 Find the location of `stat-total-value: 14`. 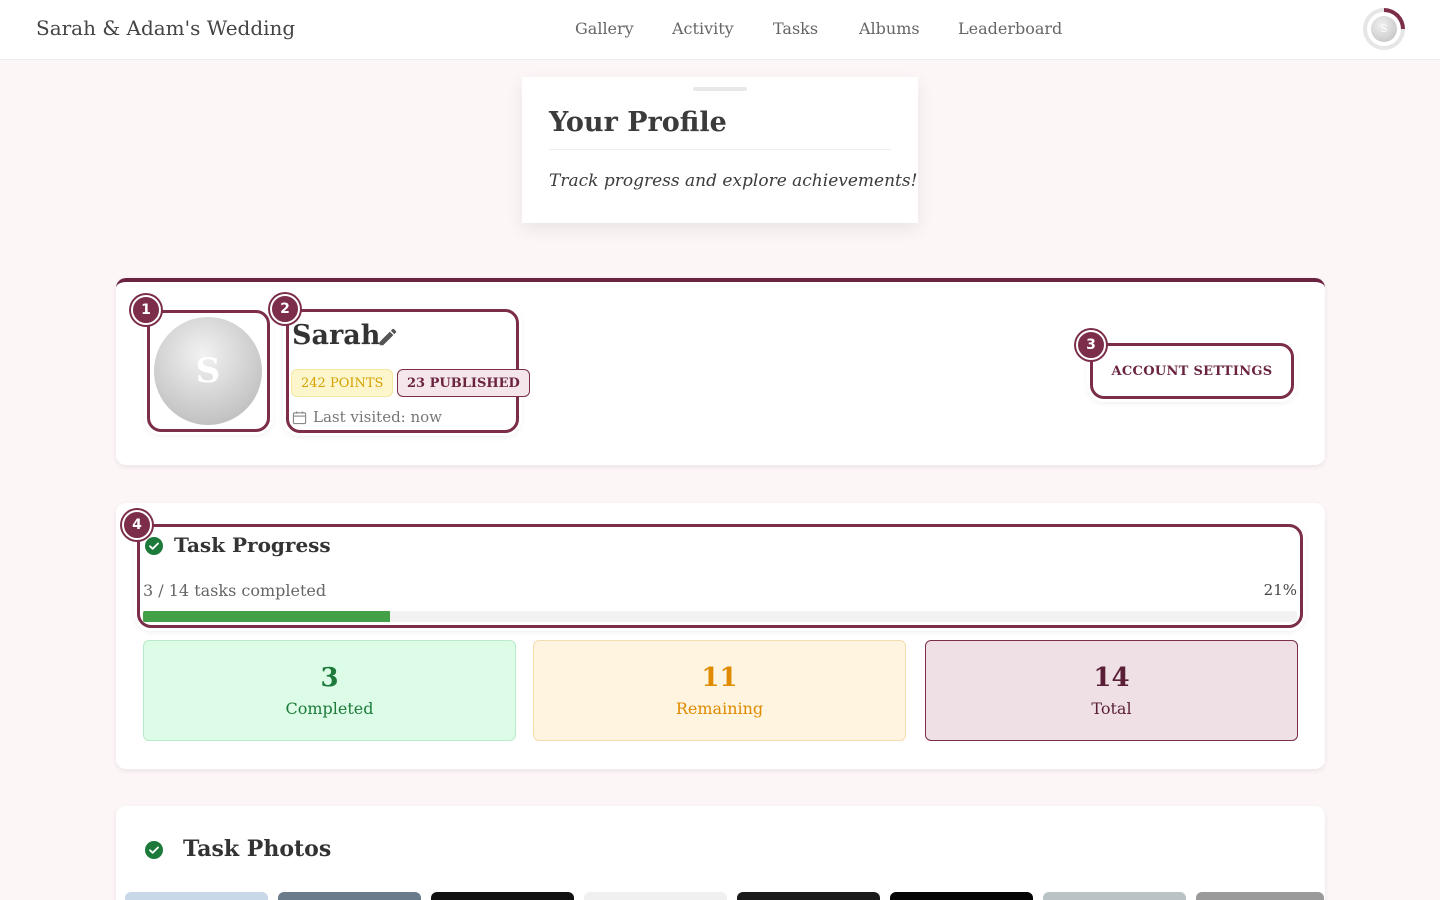

stat-total-value: 14 is located at coordinates (1111, 678).